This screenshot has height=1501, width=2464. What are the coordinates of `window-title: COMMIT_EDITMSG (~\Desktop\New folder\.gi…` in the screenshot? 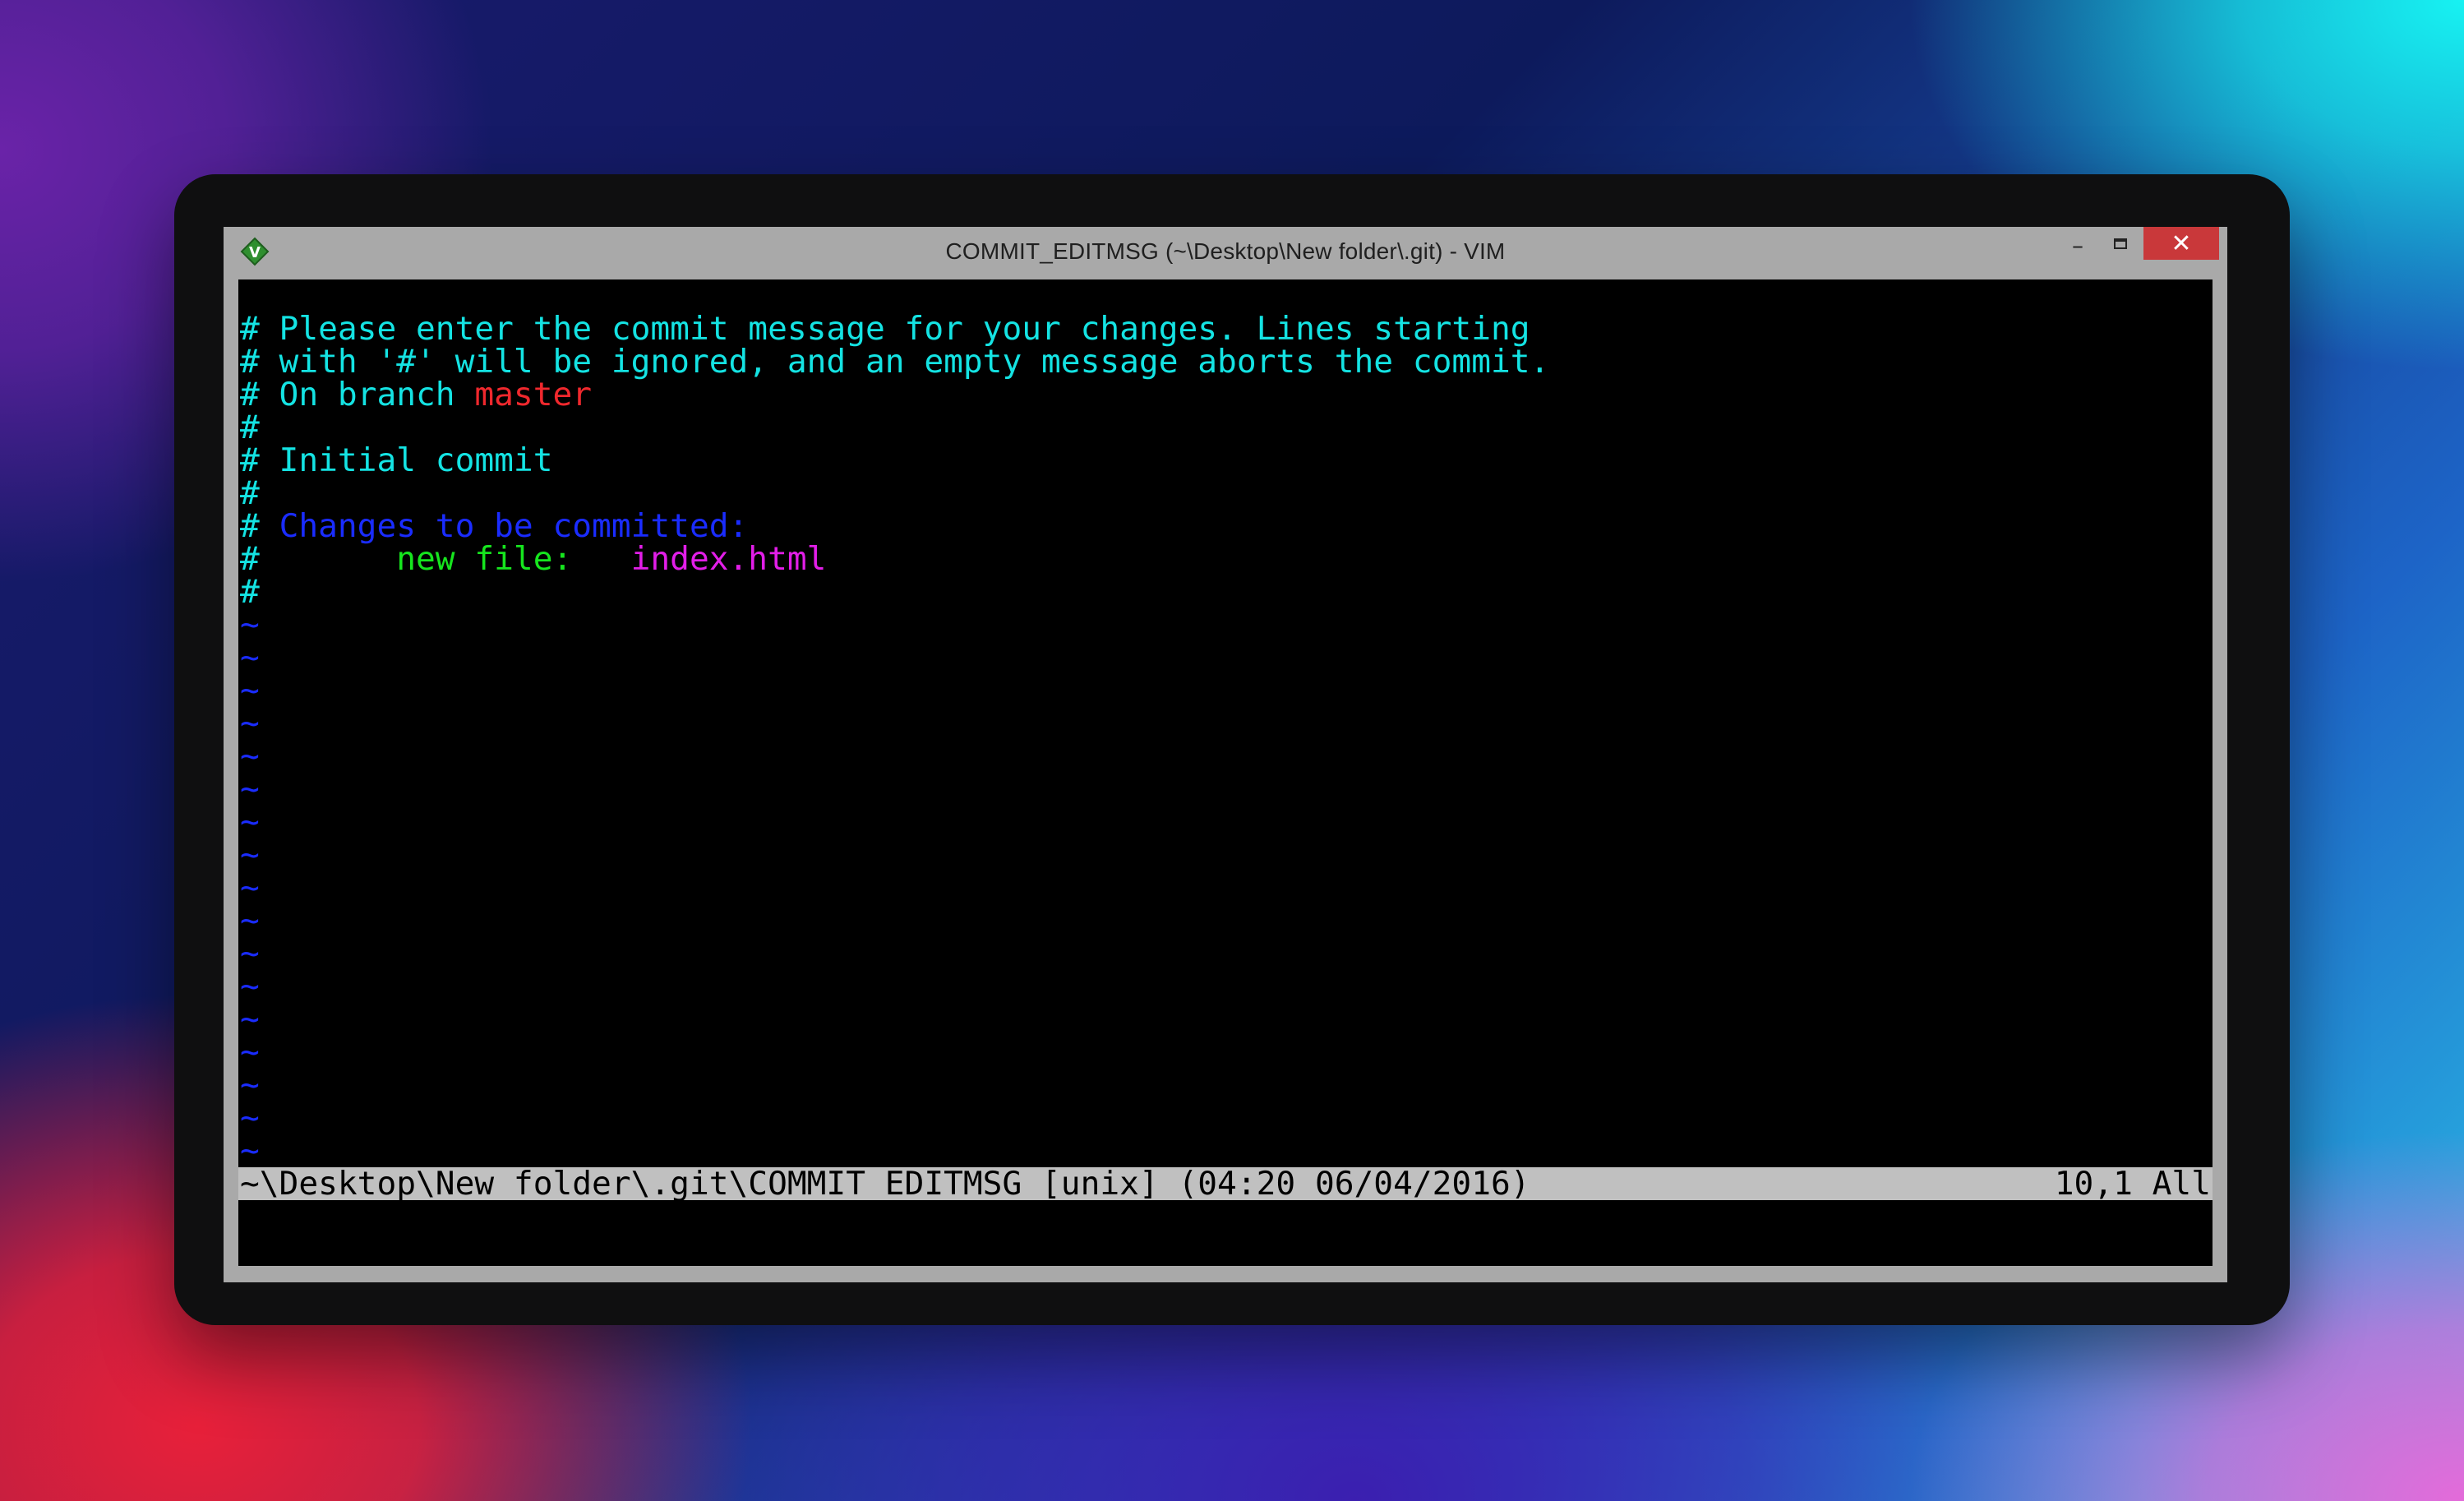 It's located at (1225, 251).